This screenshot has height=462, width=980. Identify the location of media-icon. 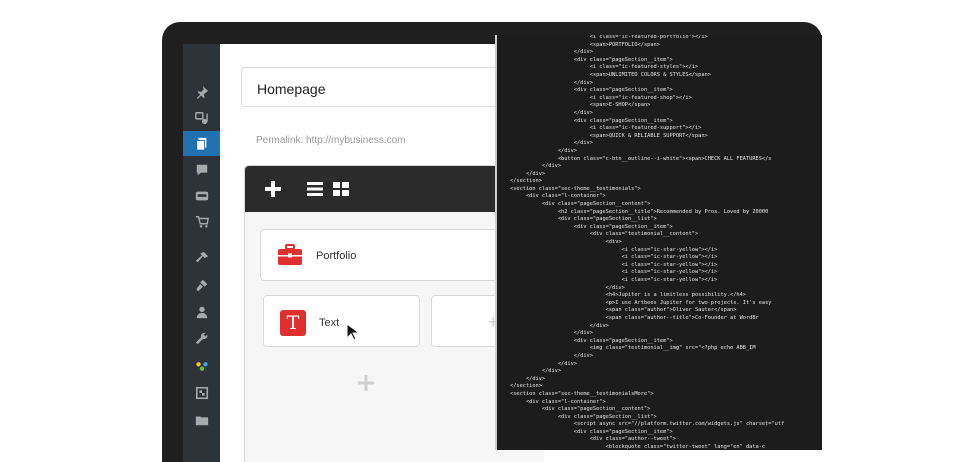
(201, 117).